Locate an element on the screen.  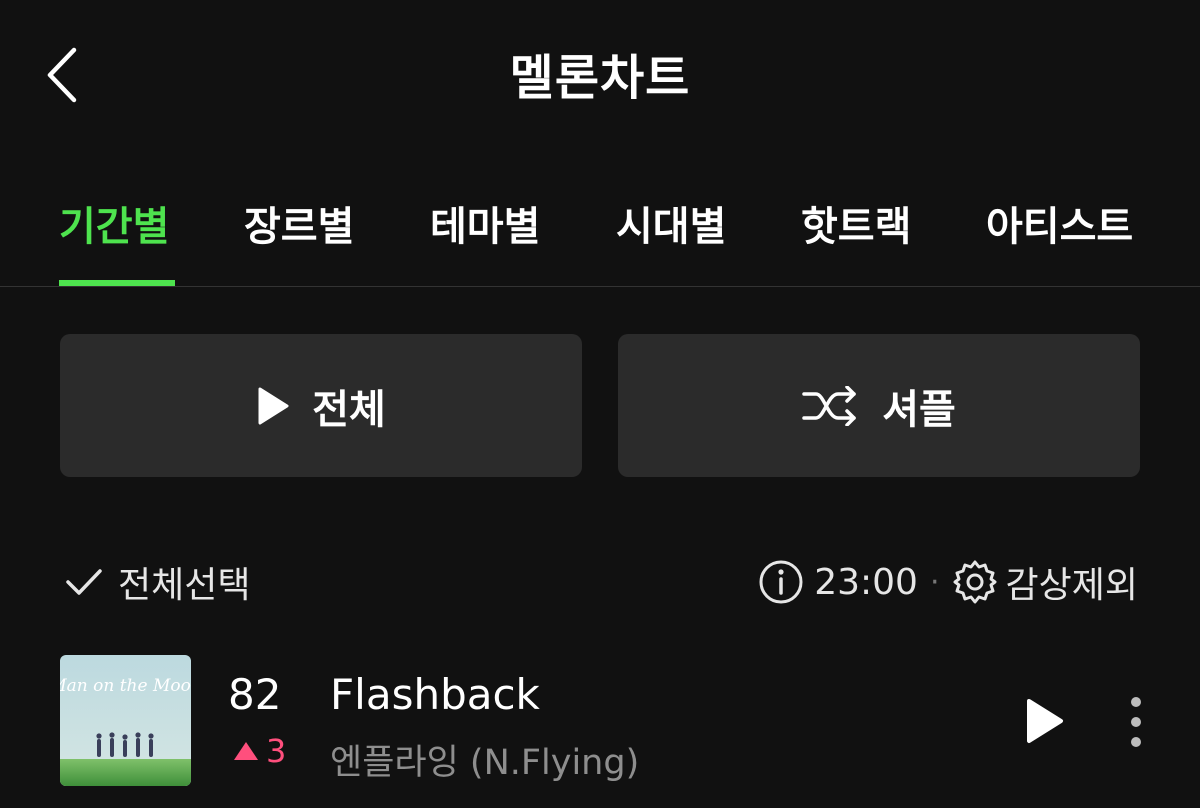
check-icon is located at coordinates (84, 582).